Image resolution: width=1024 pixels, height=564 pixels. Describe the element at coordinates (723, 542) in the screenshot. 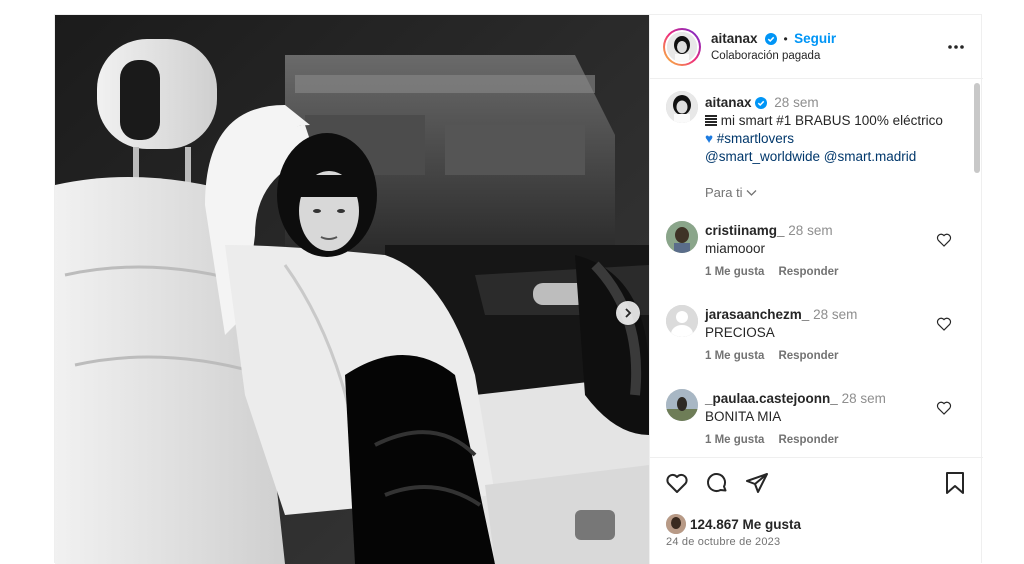

I see `post-date: 24 de octubre de 2023` at that location.